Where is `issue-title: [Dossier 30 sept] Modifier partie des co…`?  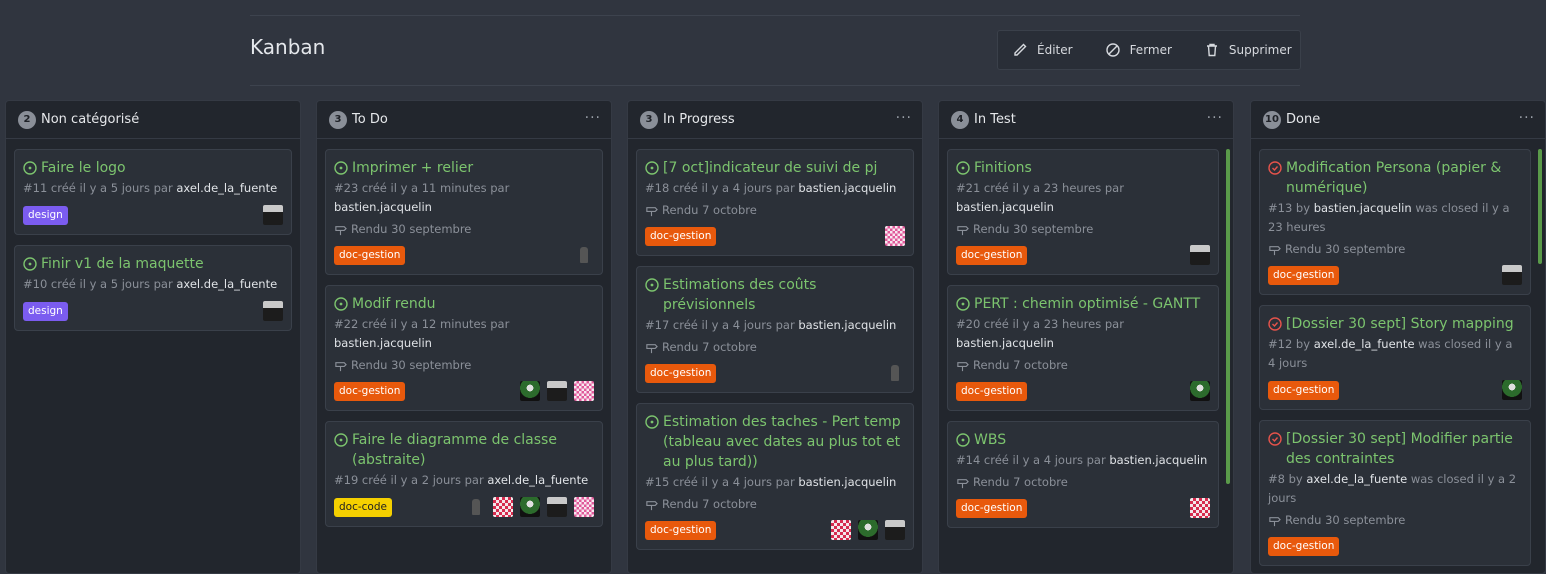 issue-title: [Dossier 30 sept] Modifier partie des co… is located at coordinates (1404, 449).